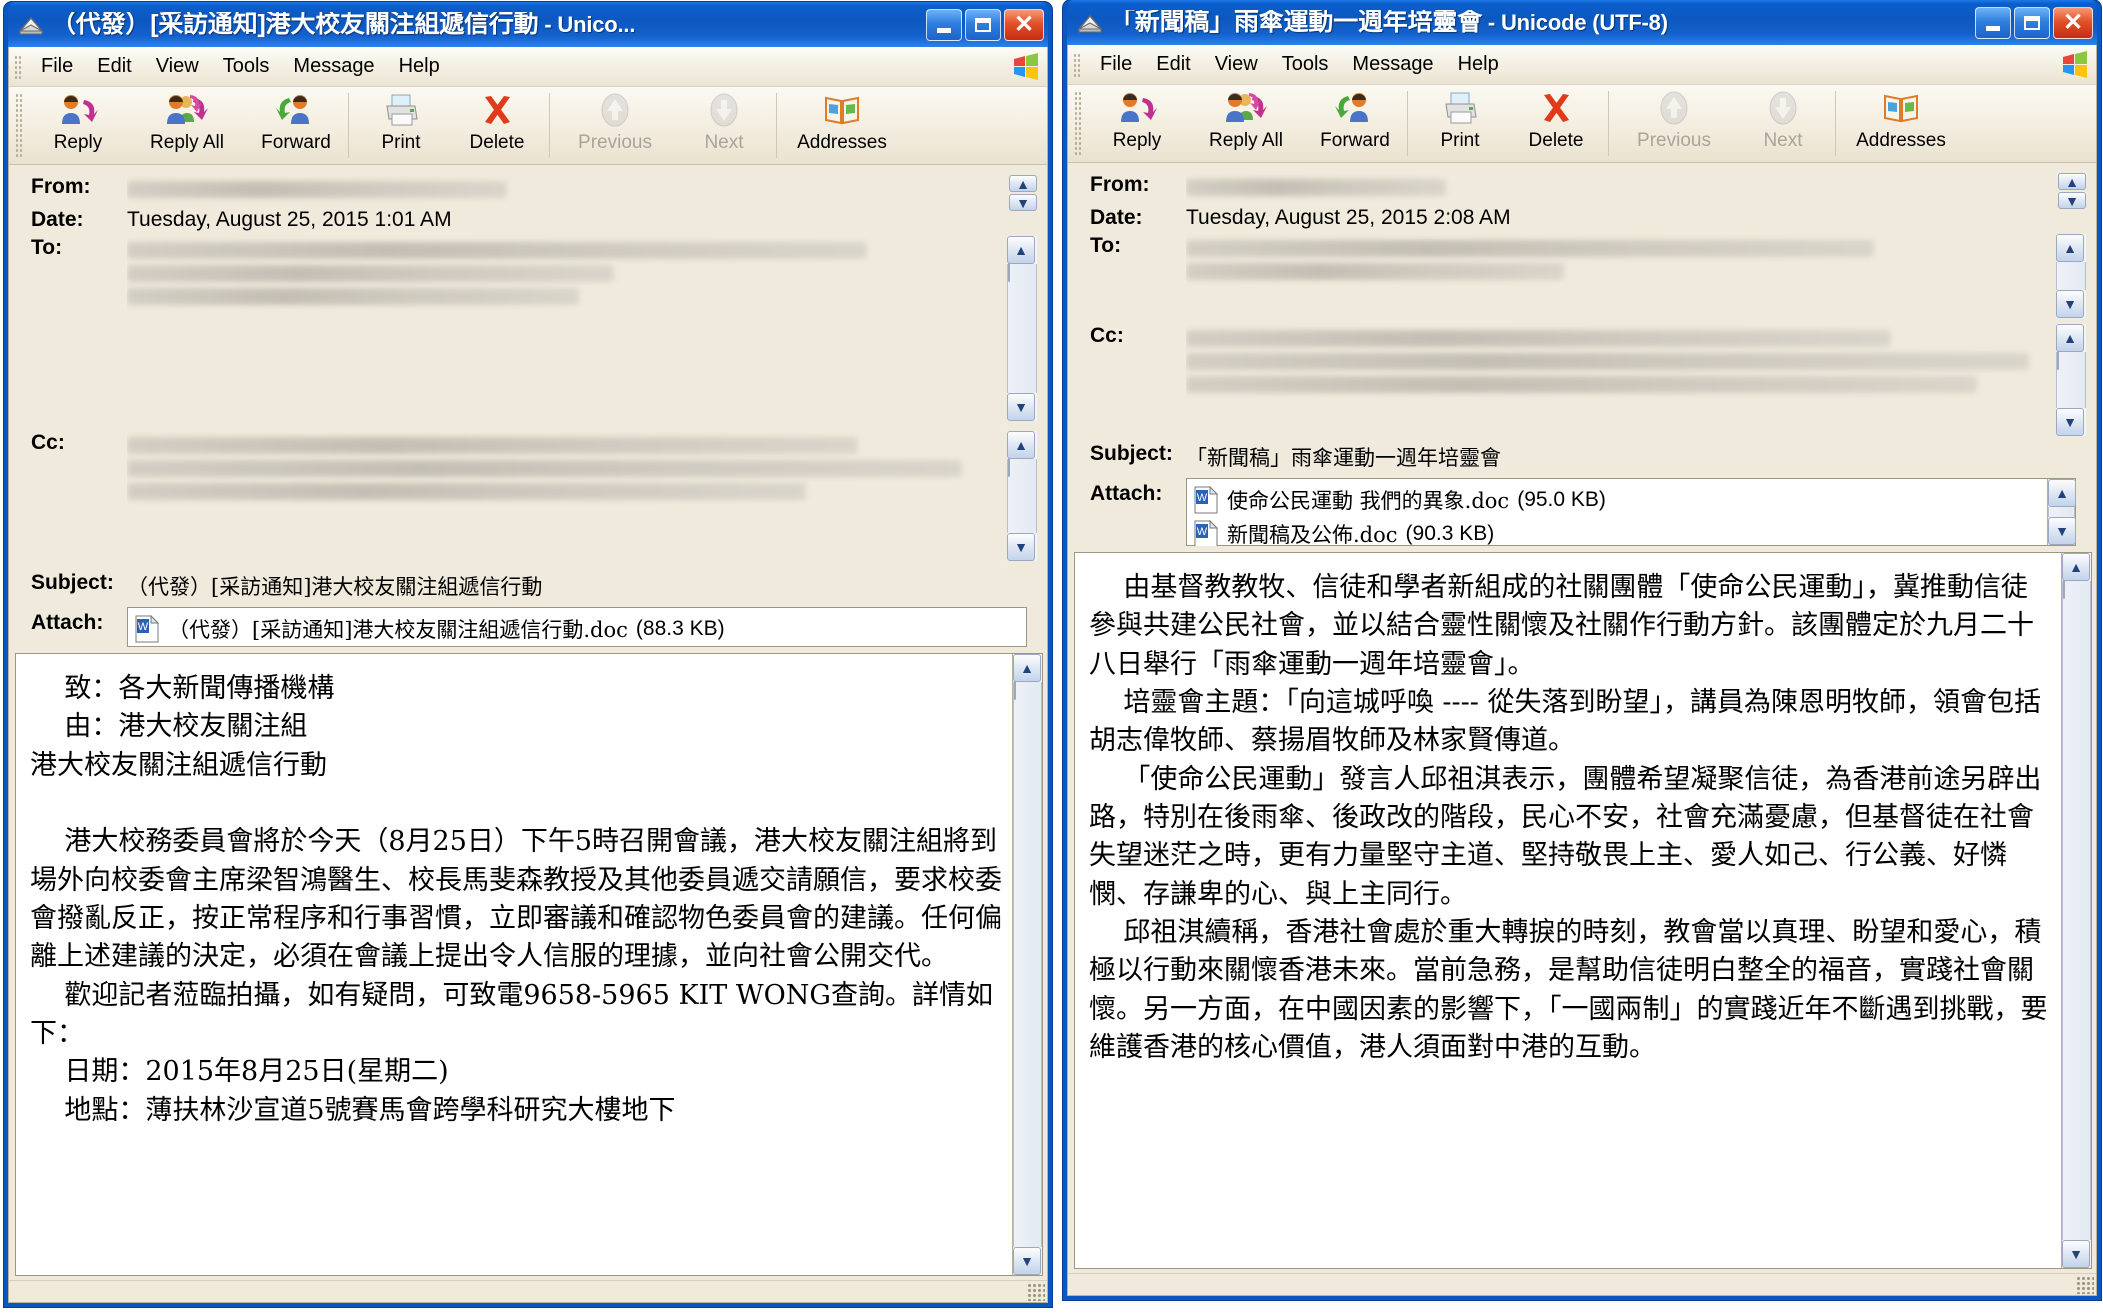  I want to click on attachment-item: W 新聞稿及公佈.doc (90.3 KB), so click(1617, 531).